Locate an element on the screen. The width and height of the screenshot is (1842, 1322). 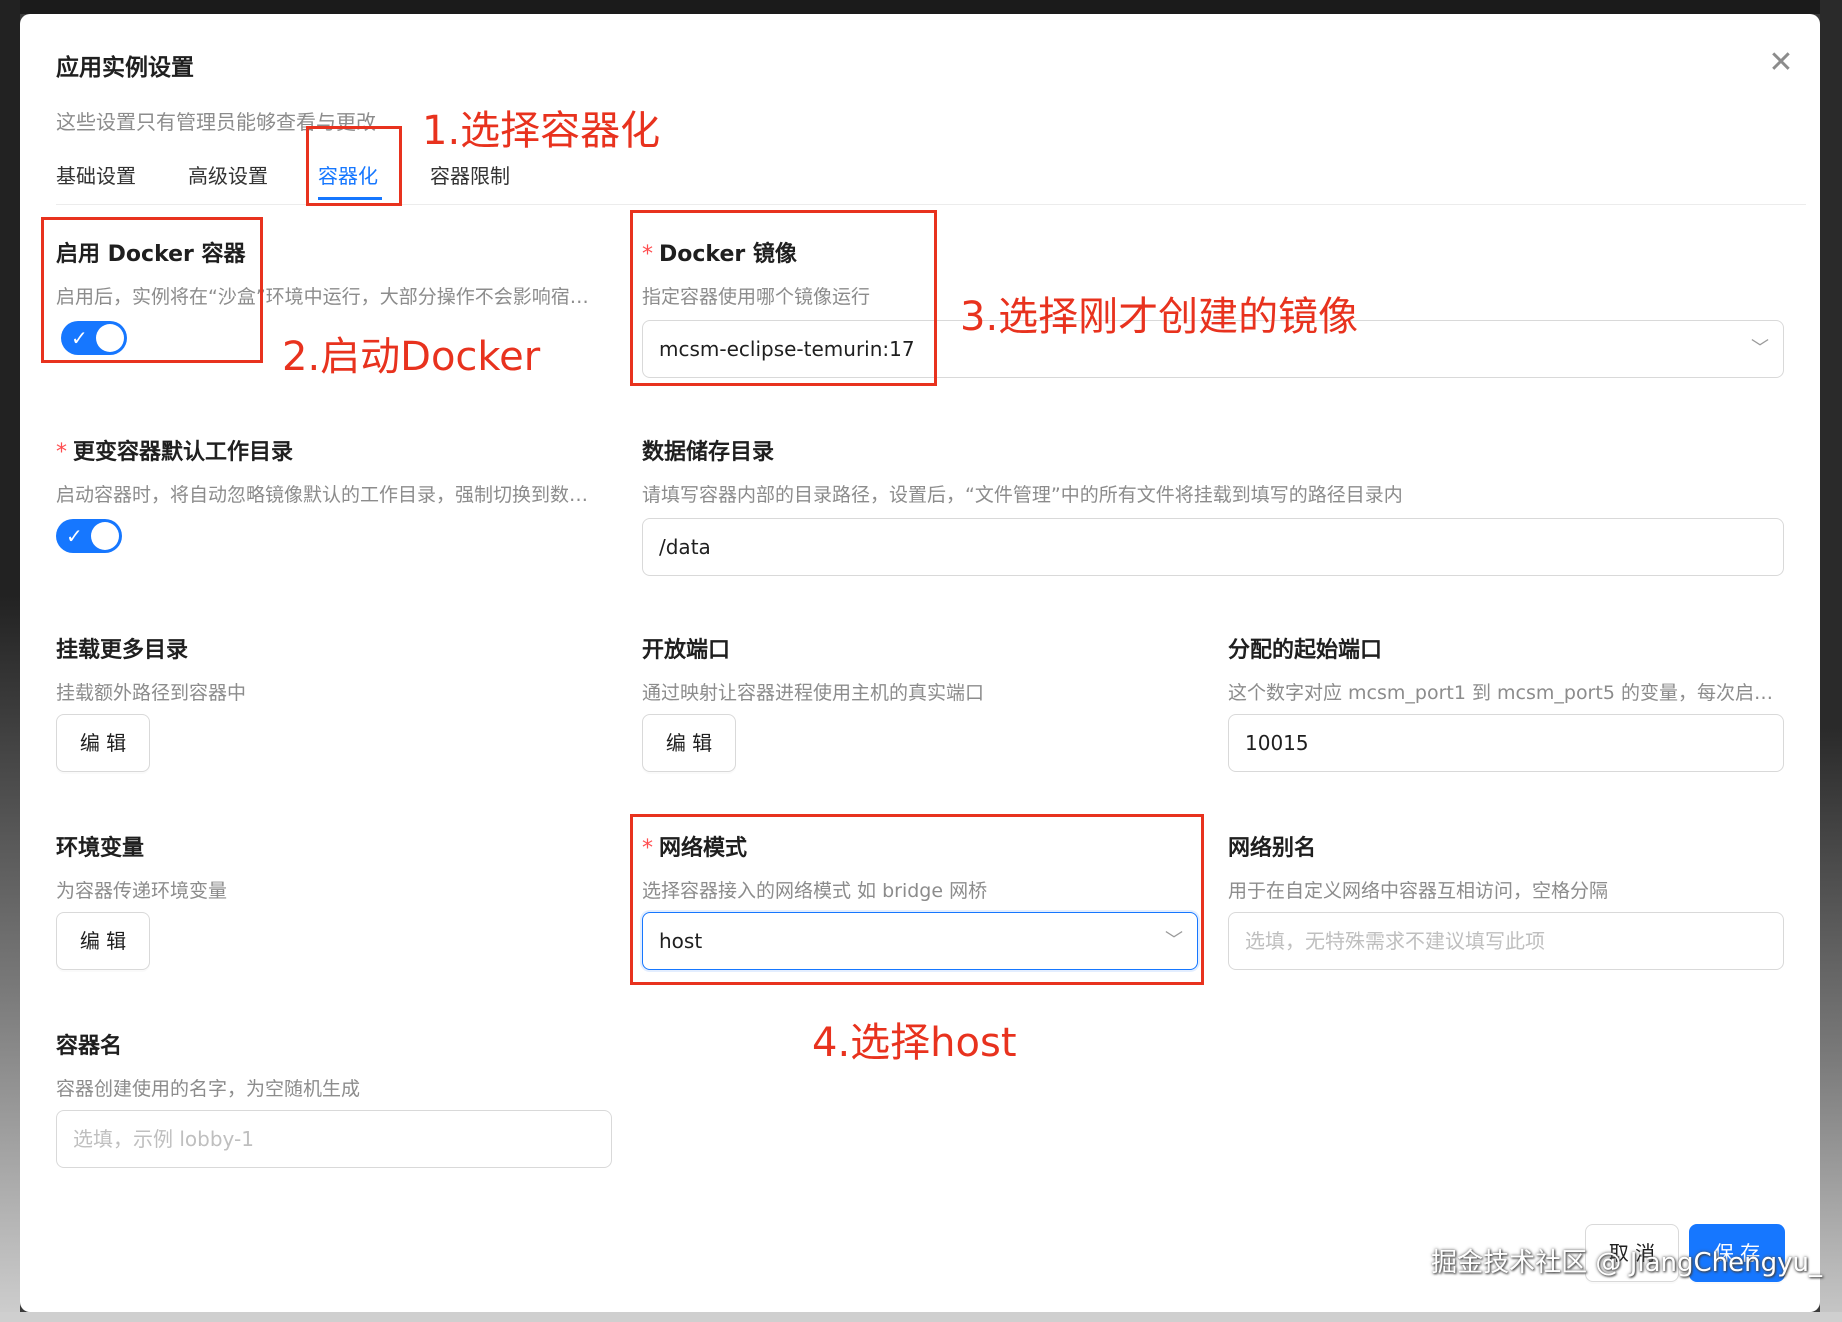
env-vars-label: 环境变量 is located at coordinates (100, 848).